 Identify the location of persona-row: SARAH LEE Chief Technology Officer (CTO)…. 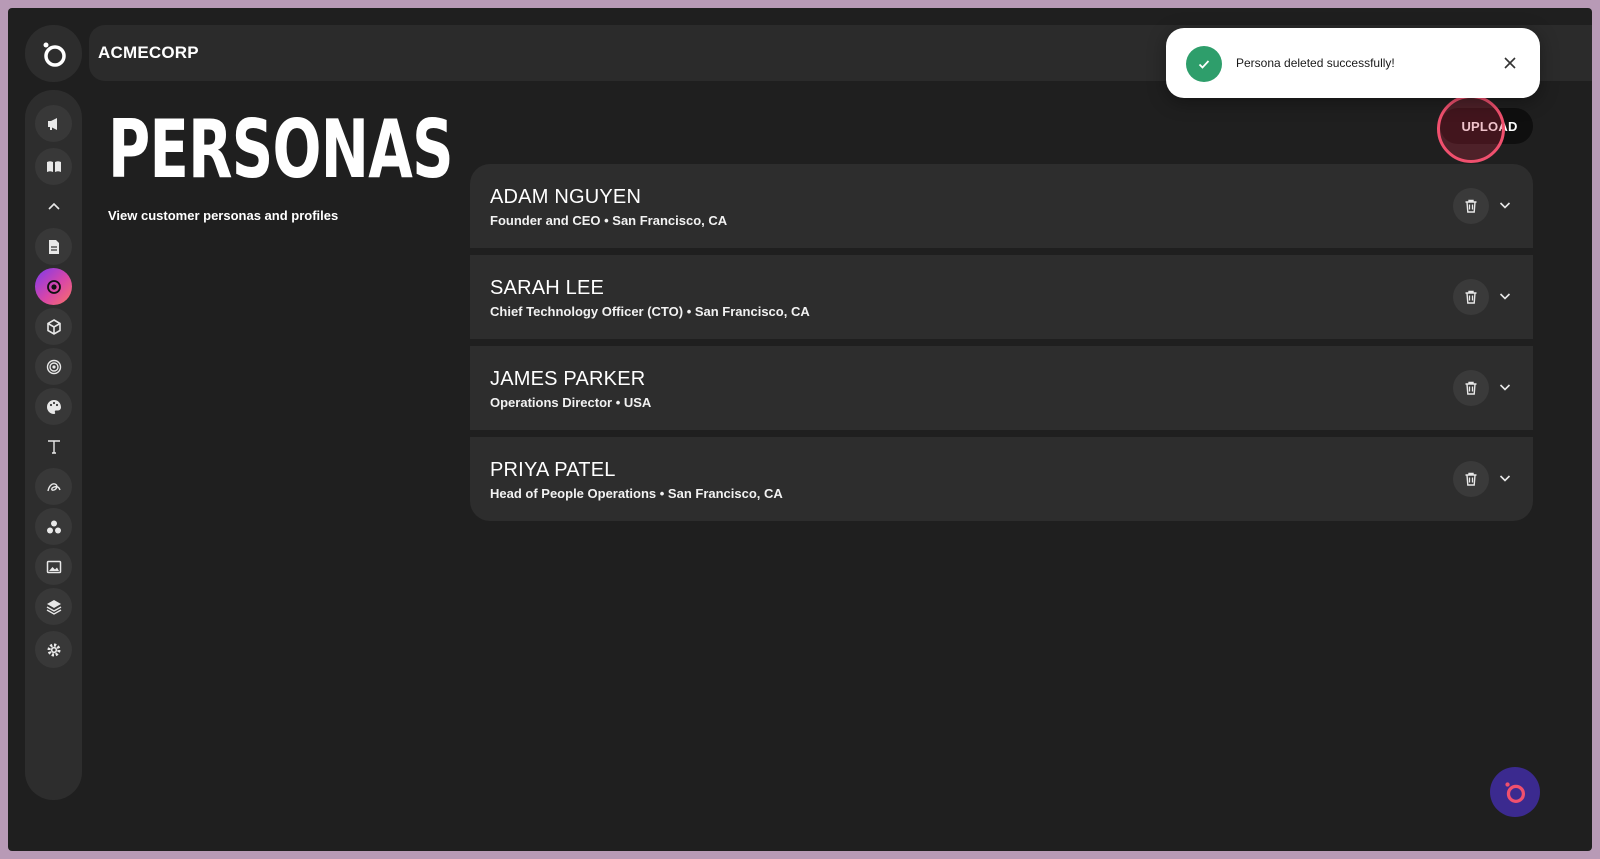
(1001, 297).